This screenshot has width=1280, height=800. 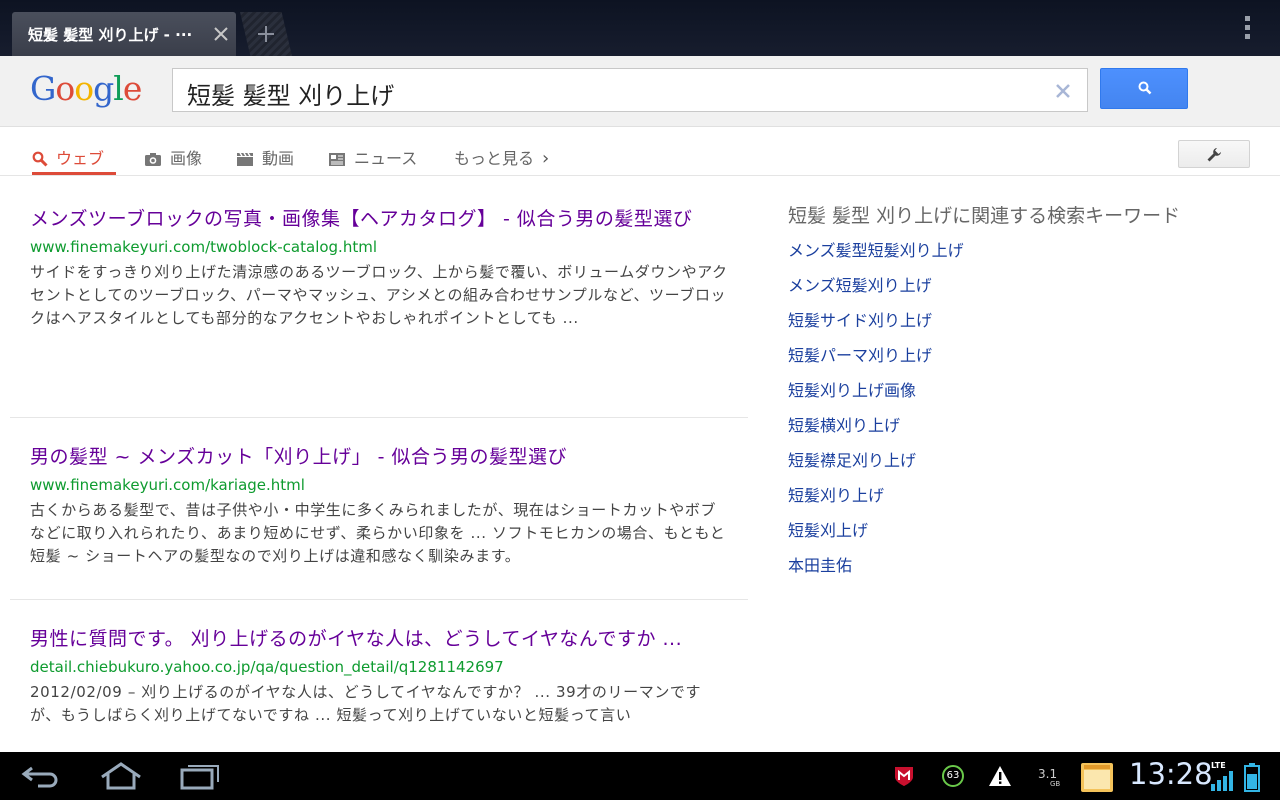 What do you see at coordinates (167, 485) in the screenshot?
I see `result-url: www.finemakeyuri.com/kariage.html` at bounding box center [167, 485].